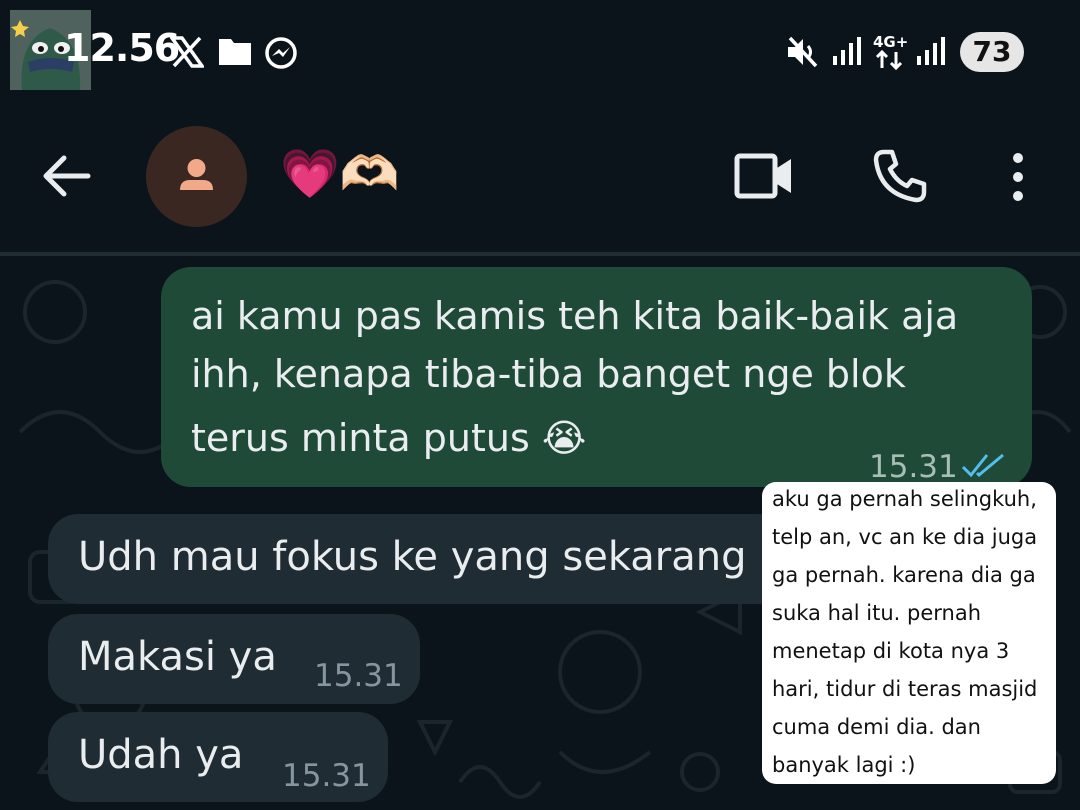 This screenshot has width=1080, height=810. Describe the element at coordinates (122, 48) in the screenshot. I see `status-time: 12.56` at that location.